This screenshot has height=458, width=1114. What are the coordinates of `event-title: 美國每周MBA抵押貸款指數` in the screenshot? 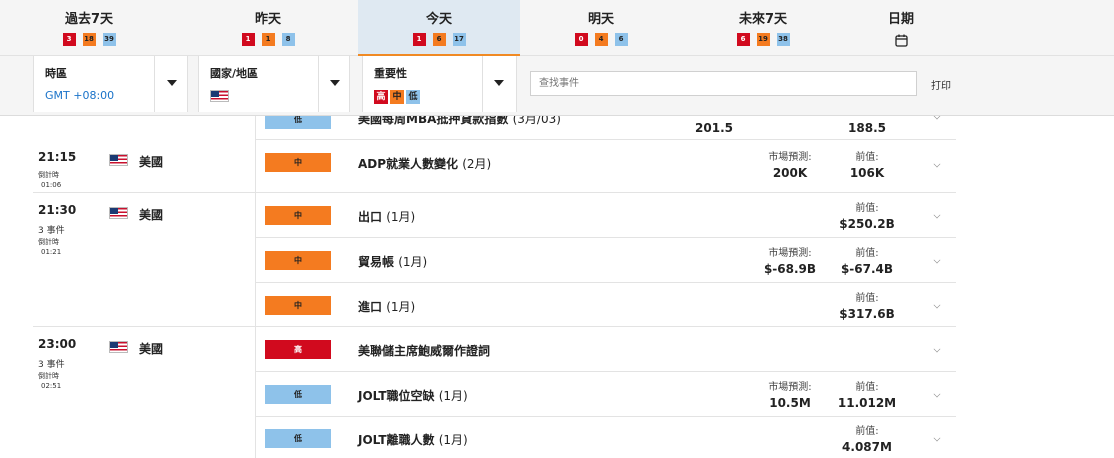 It's located at (433, 121).